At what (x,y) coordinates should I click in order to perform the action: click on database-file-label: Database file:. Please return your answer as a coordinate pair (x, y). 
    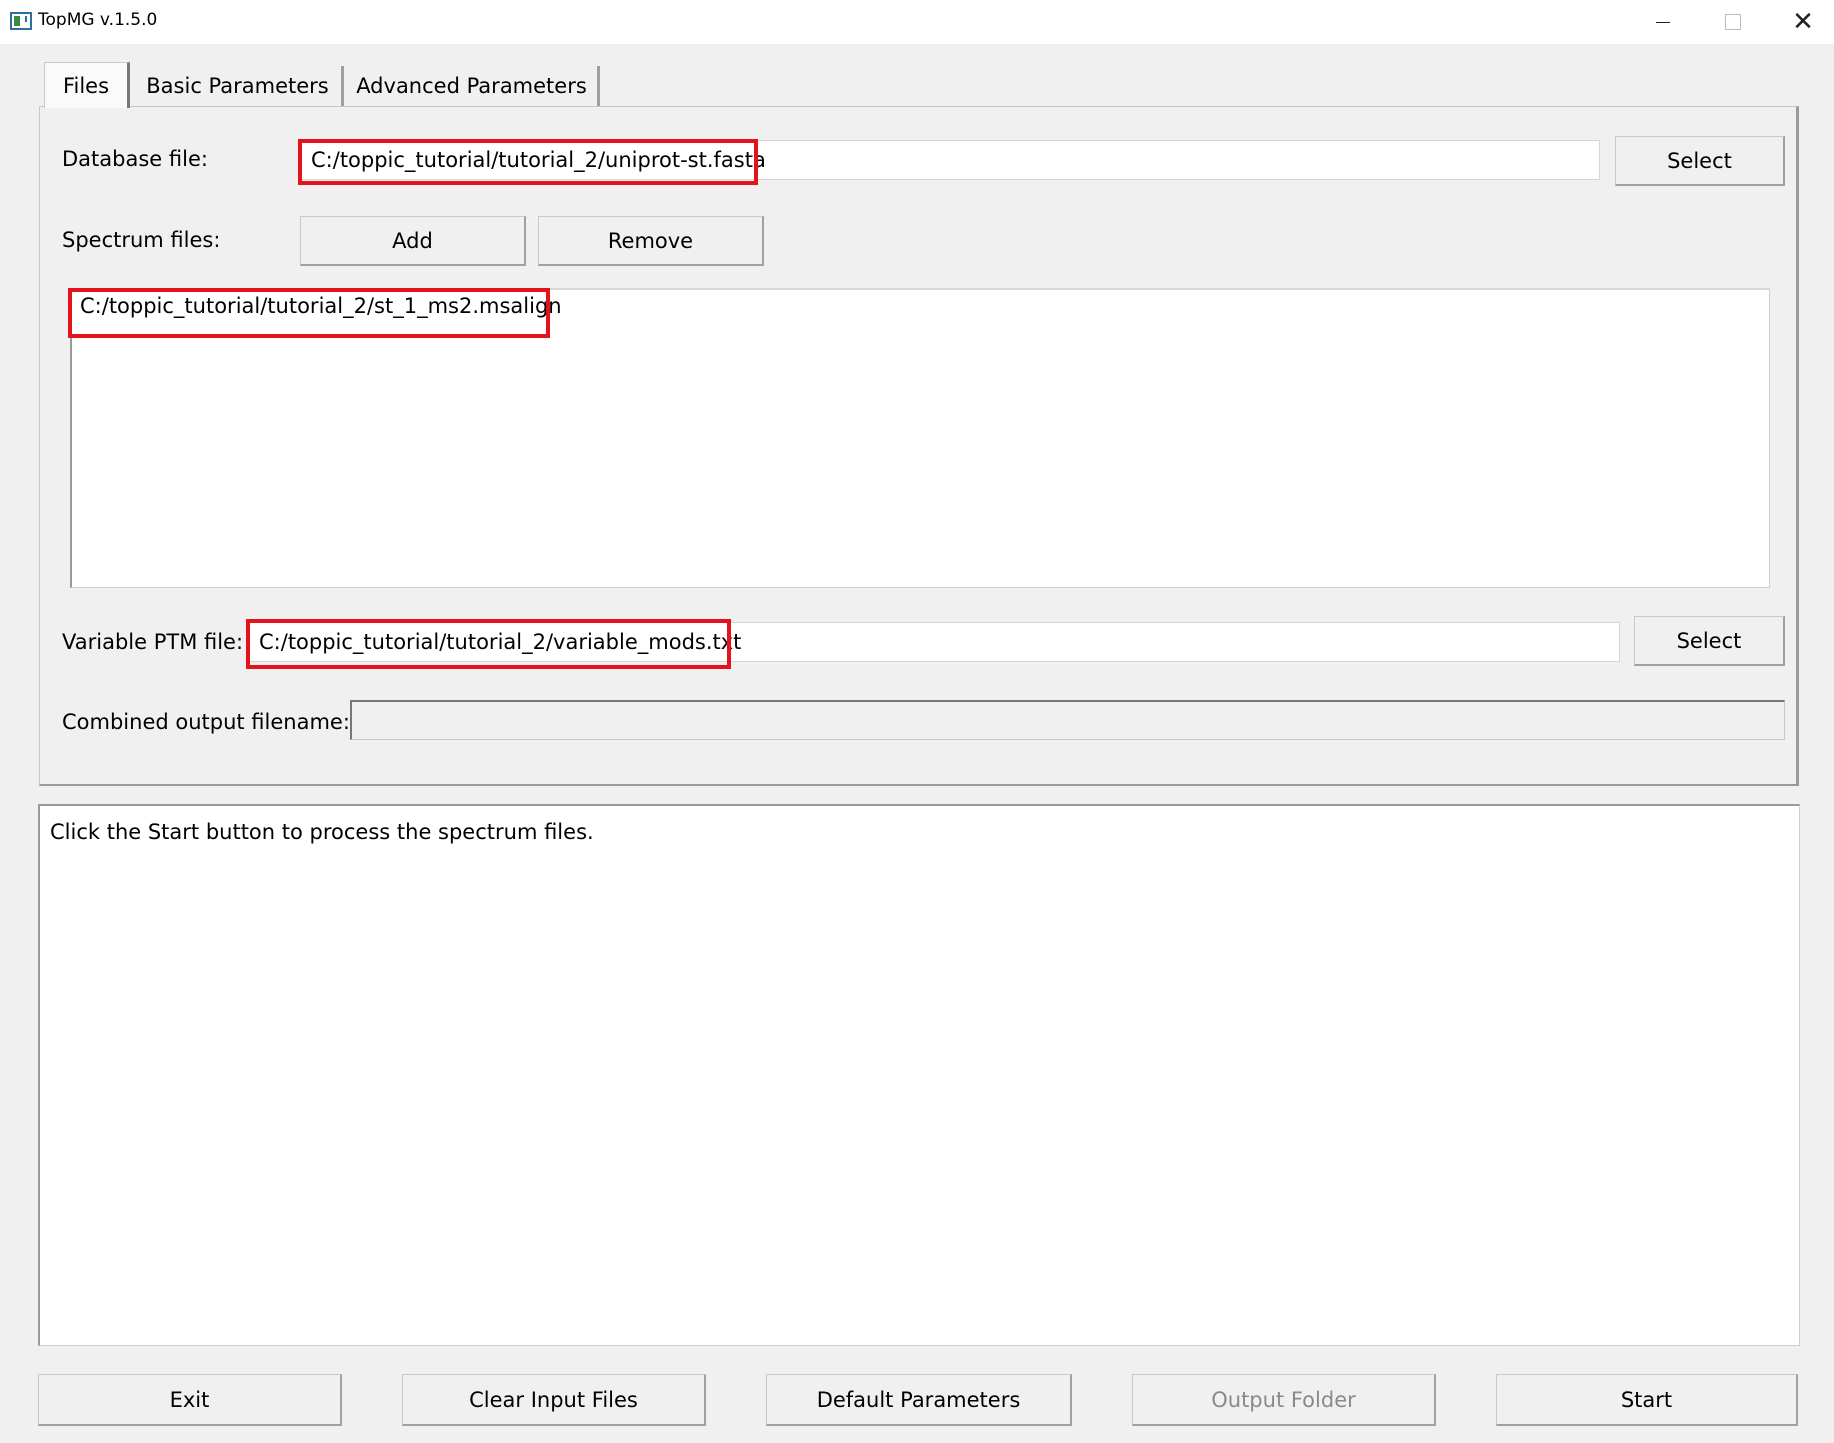
    Looking at the image, I should click on (135, 159).